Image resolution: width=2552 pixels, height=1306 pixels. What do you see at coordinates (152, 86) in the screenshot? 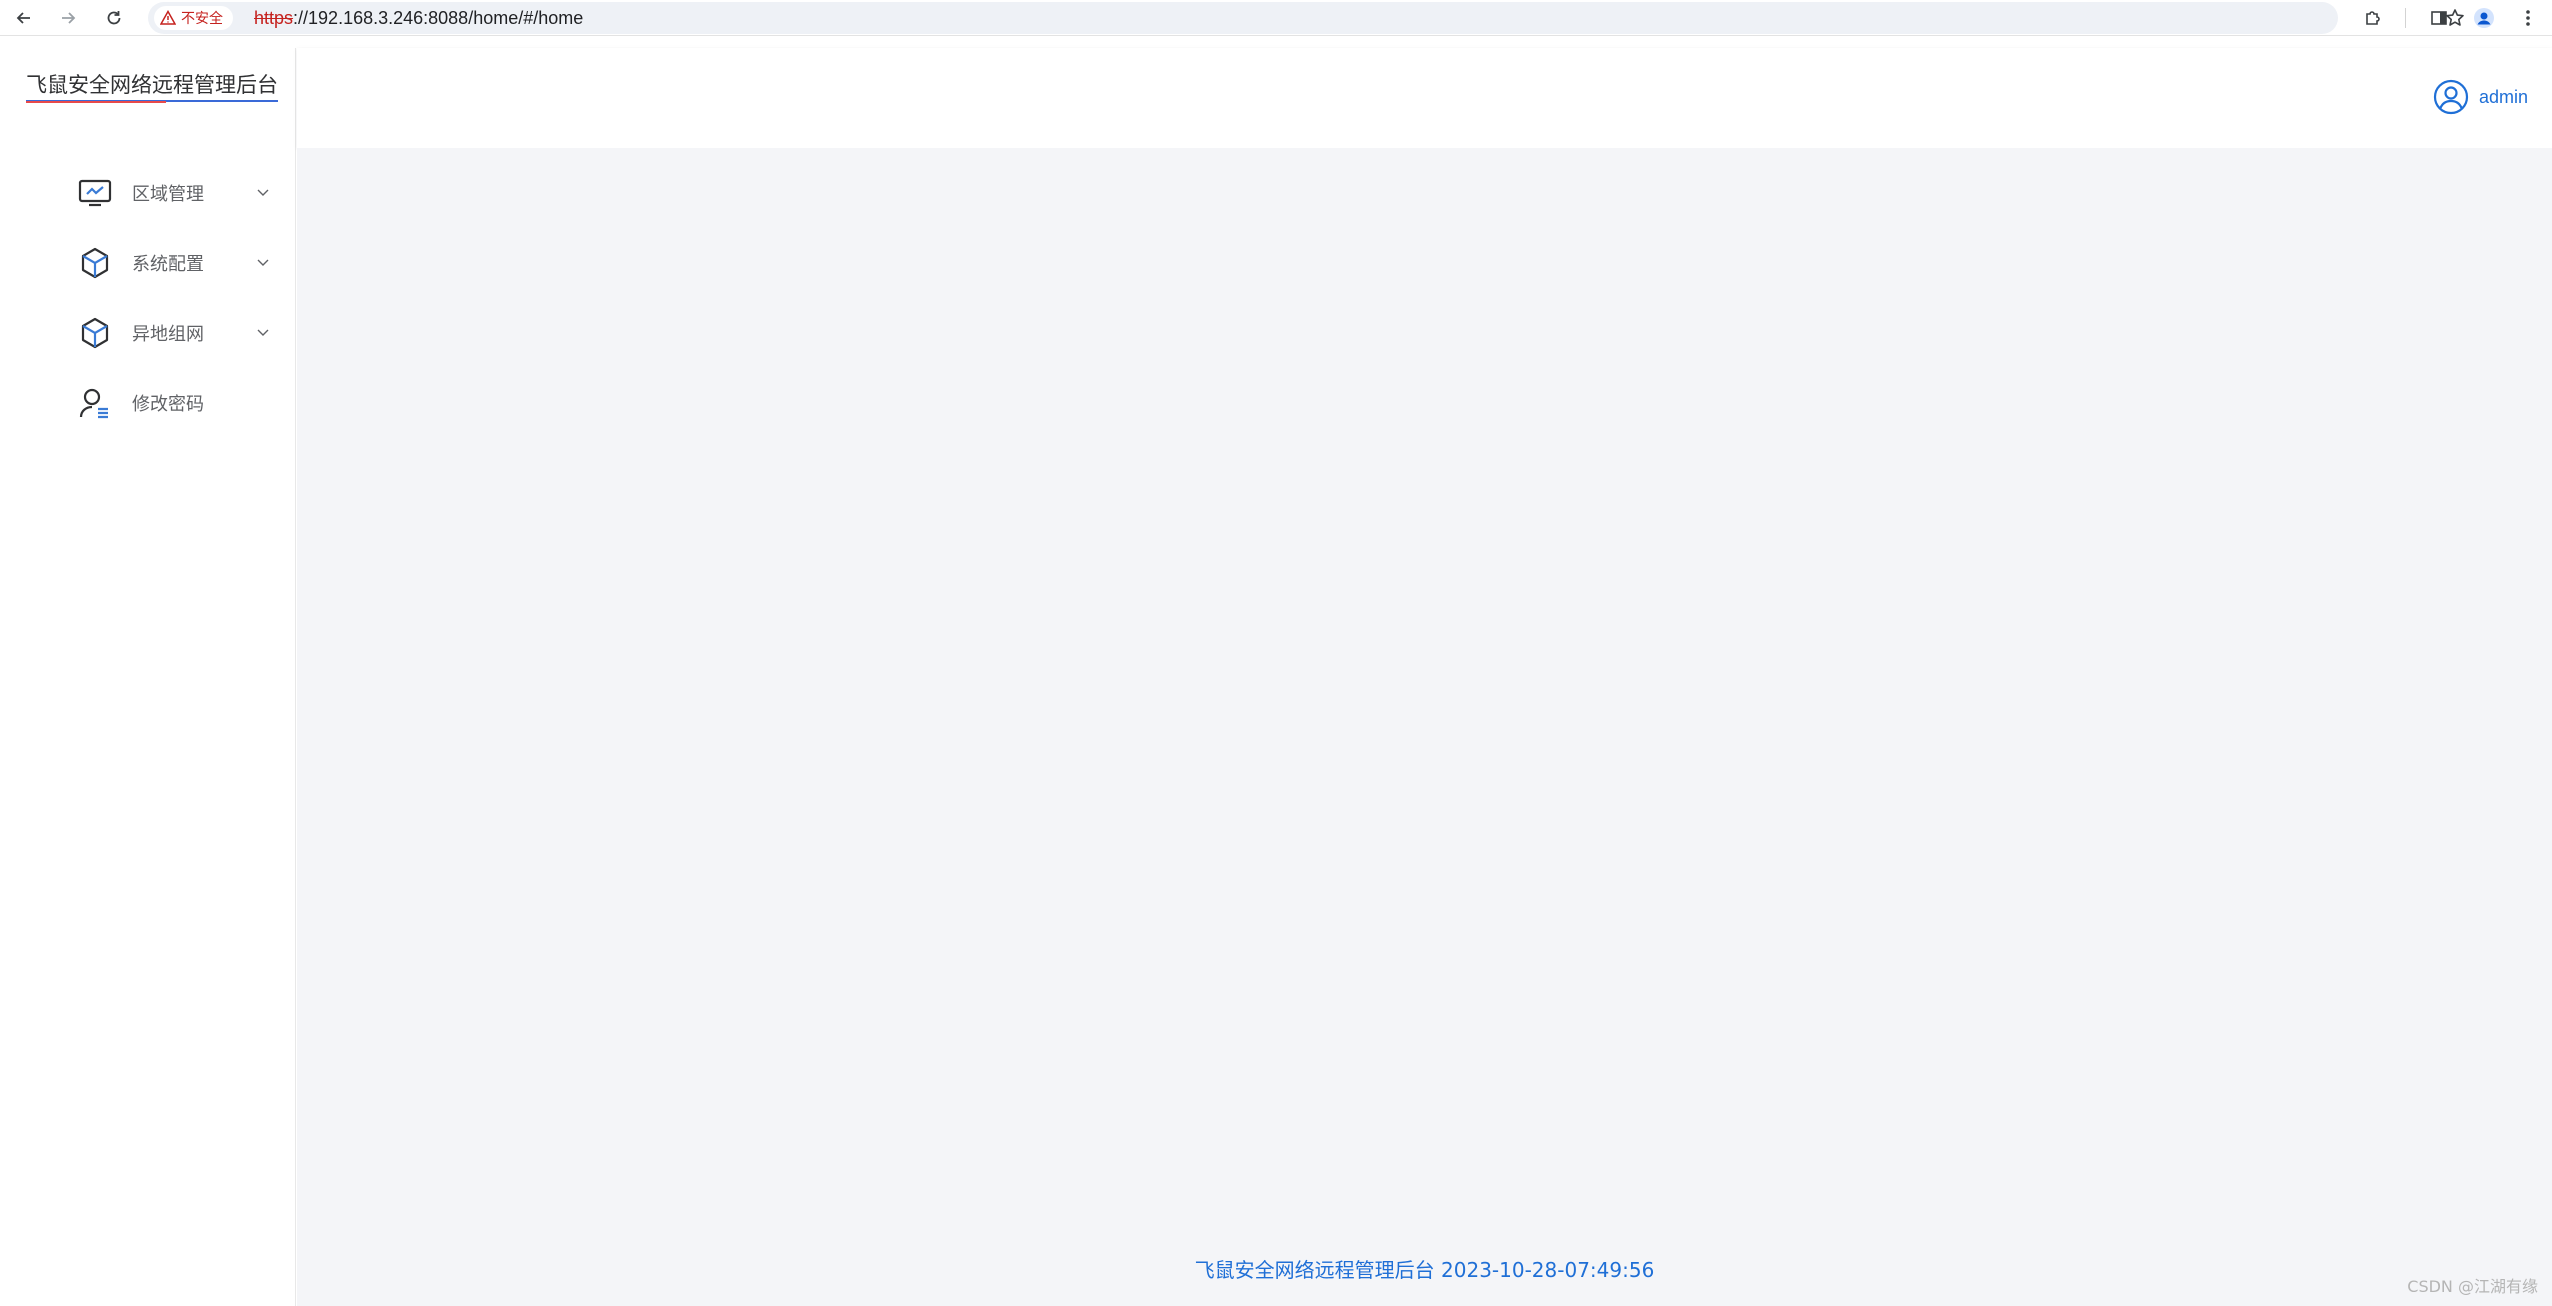
I see `app-title: 飞鼠安全网络远程管理后台` at bounding box center [152, 86].